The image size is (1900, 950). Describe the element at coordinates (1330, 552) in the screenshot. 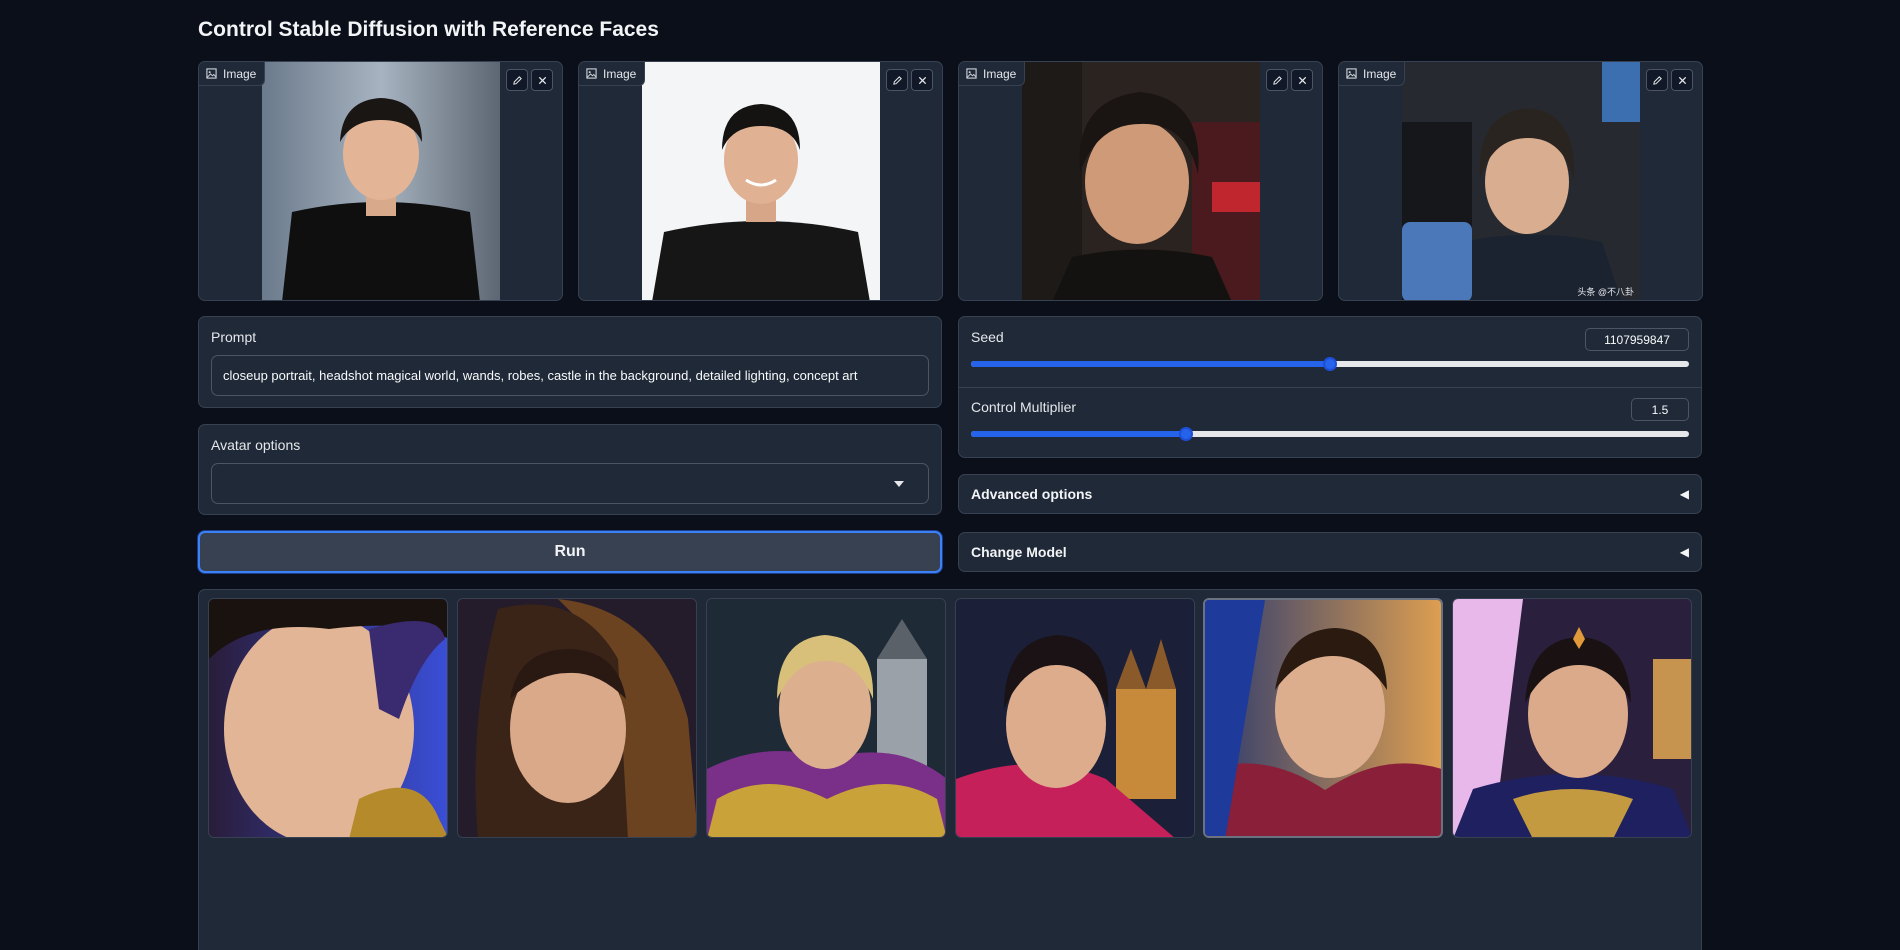

I see `change-model-accordion: Change Model ◀` at that location.